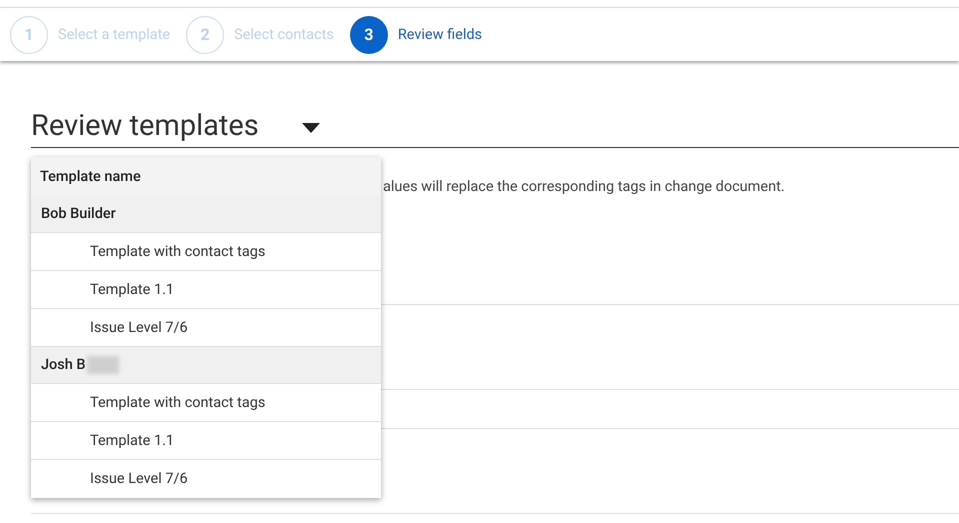 The width and height of the screenshot is (959, 523). Describe the element at coordinates (206, 479) in the screenshot. I see `template-menu-item: Issue Level 7/6` at that location.